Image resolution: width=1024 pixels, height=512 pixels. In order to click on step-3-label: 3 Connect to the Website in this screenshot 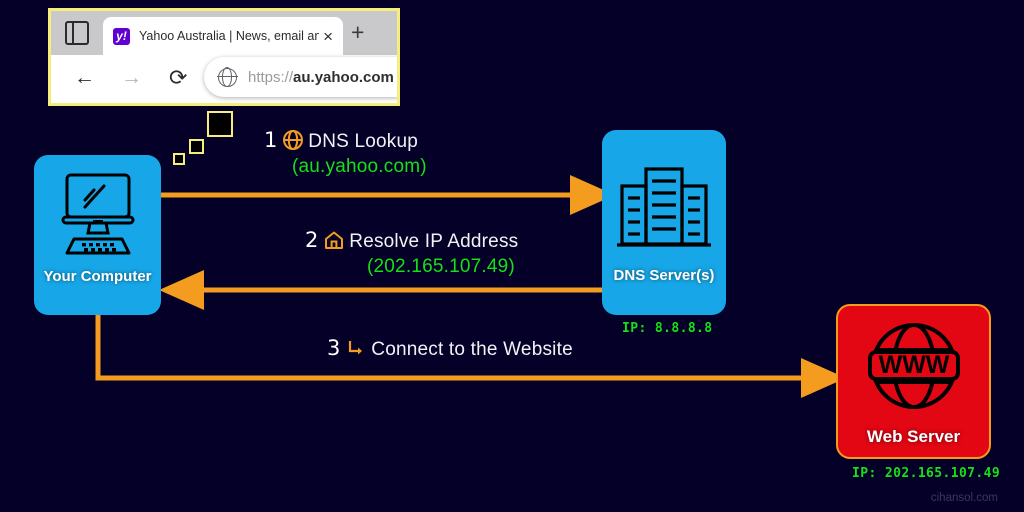, I will do `click(450, 350)`.